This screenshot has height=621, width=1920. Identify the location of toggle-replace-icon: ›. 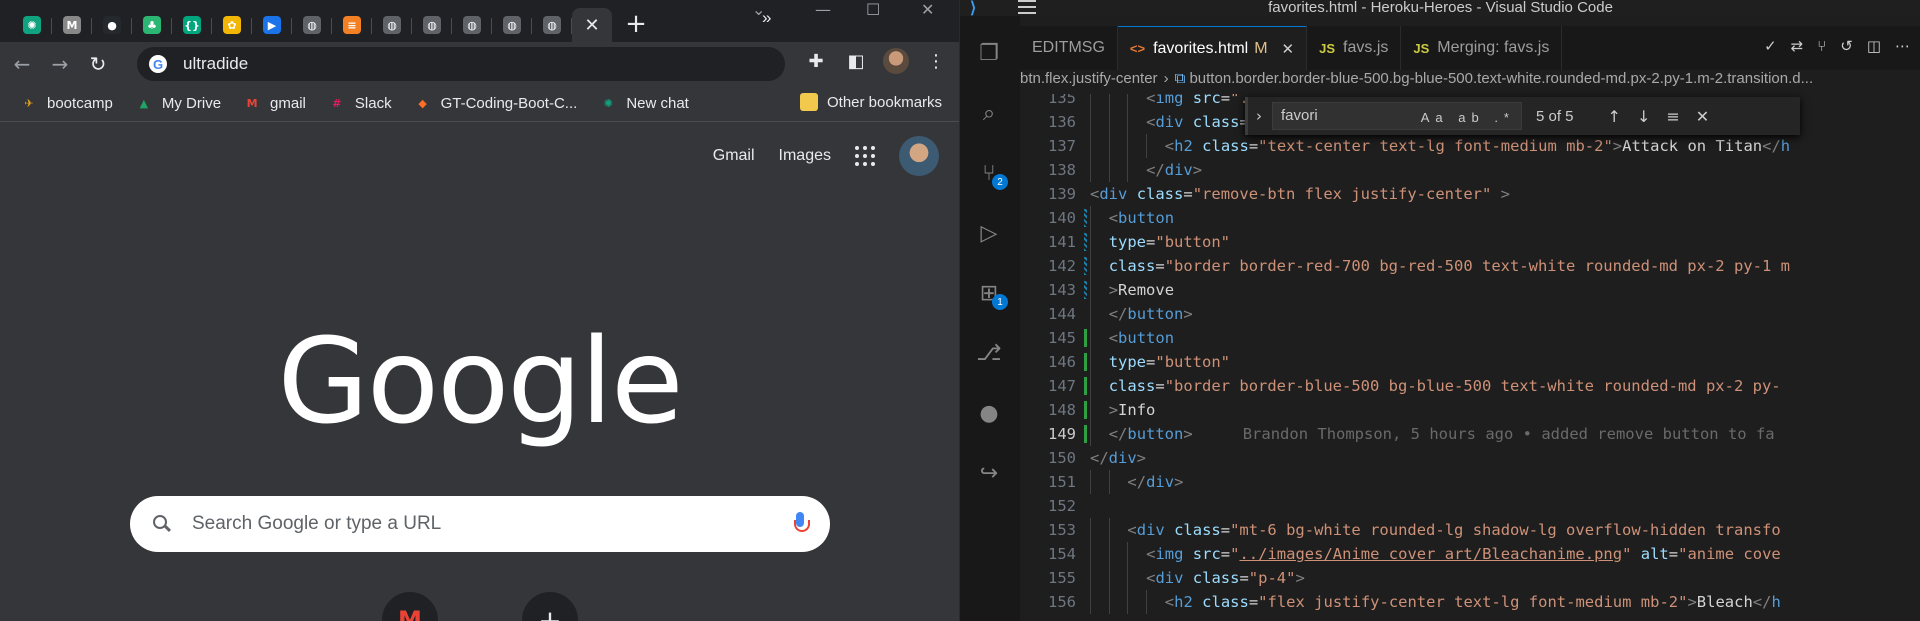
(1259, 116).